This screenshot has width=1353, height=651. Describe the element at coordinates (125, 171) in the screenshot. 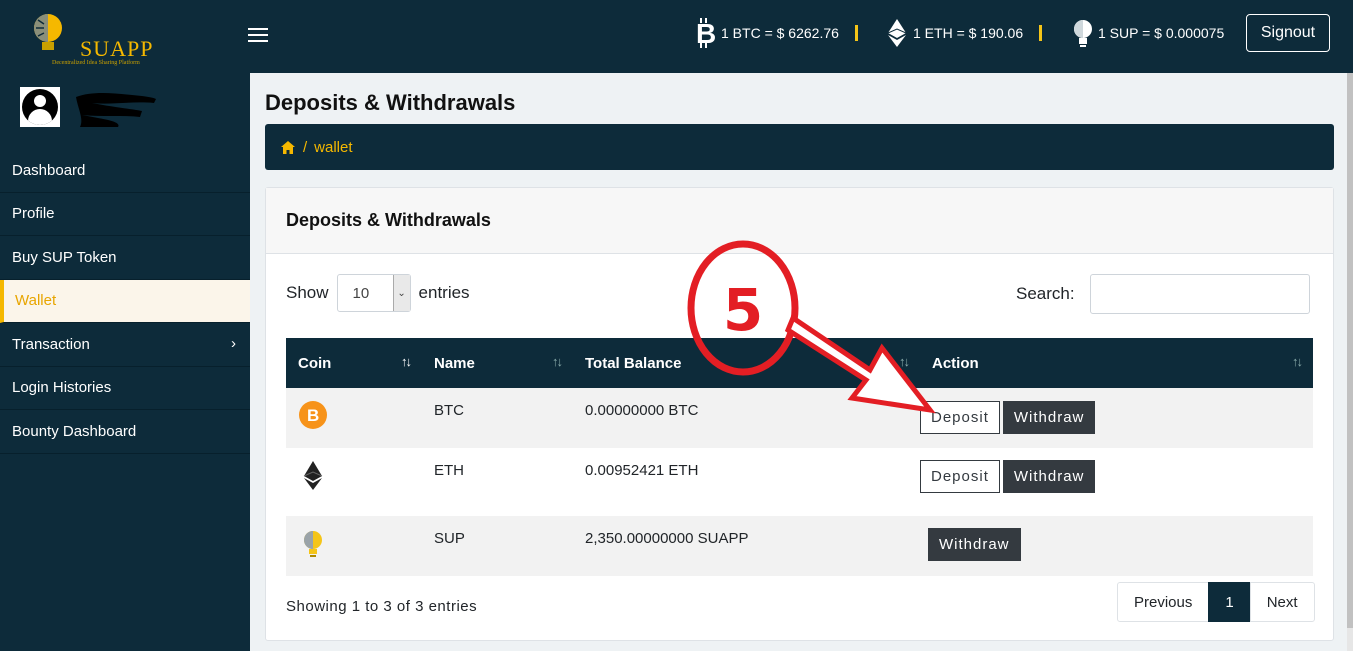

I see `sidebar-item-dashboard: Dashboard` at that location.